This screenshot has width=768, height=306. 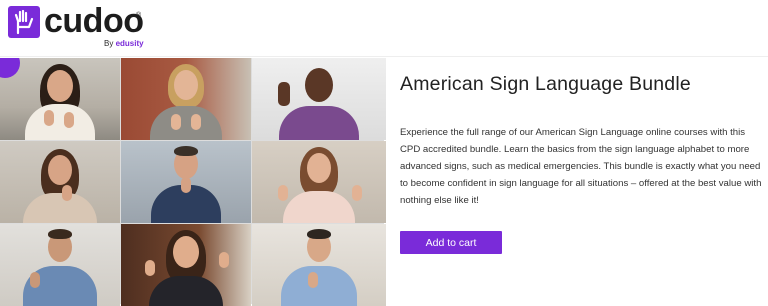 I want to click on registered-mark: ®, so click(x=139, y=15).